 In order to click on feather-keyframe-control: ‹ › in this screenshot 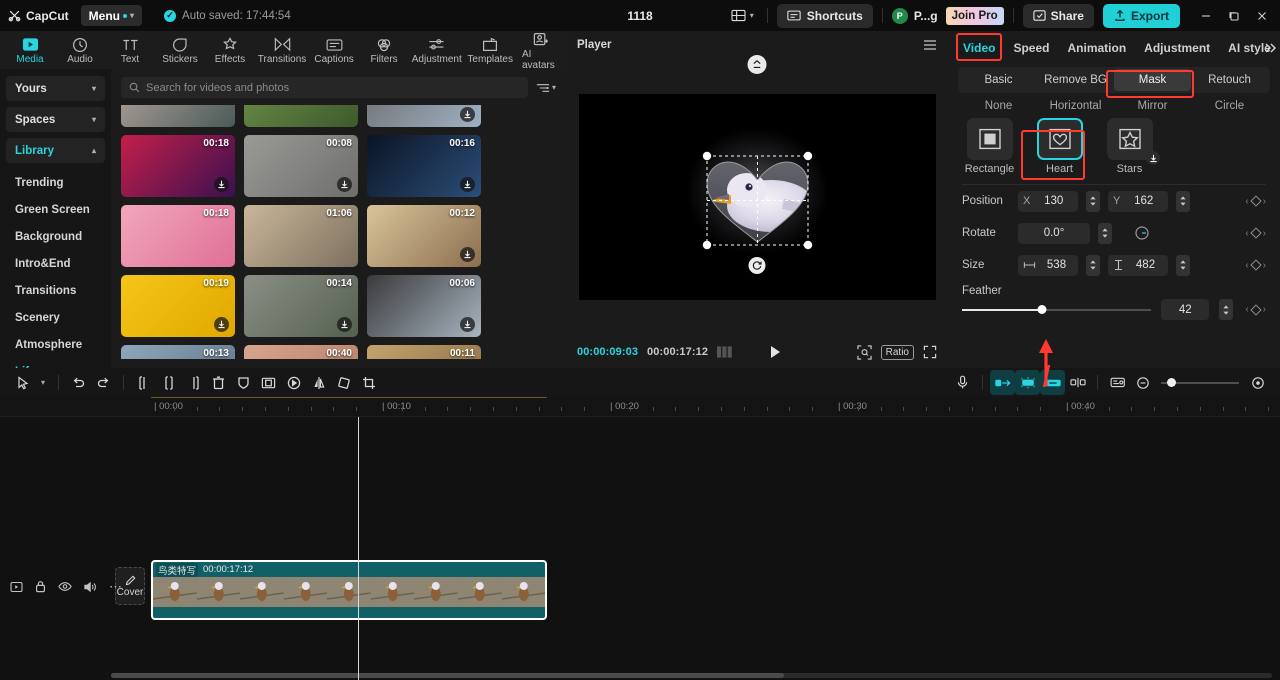, I will do `click(1255, 309)`.